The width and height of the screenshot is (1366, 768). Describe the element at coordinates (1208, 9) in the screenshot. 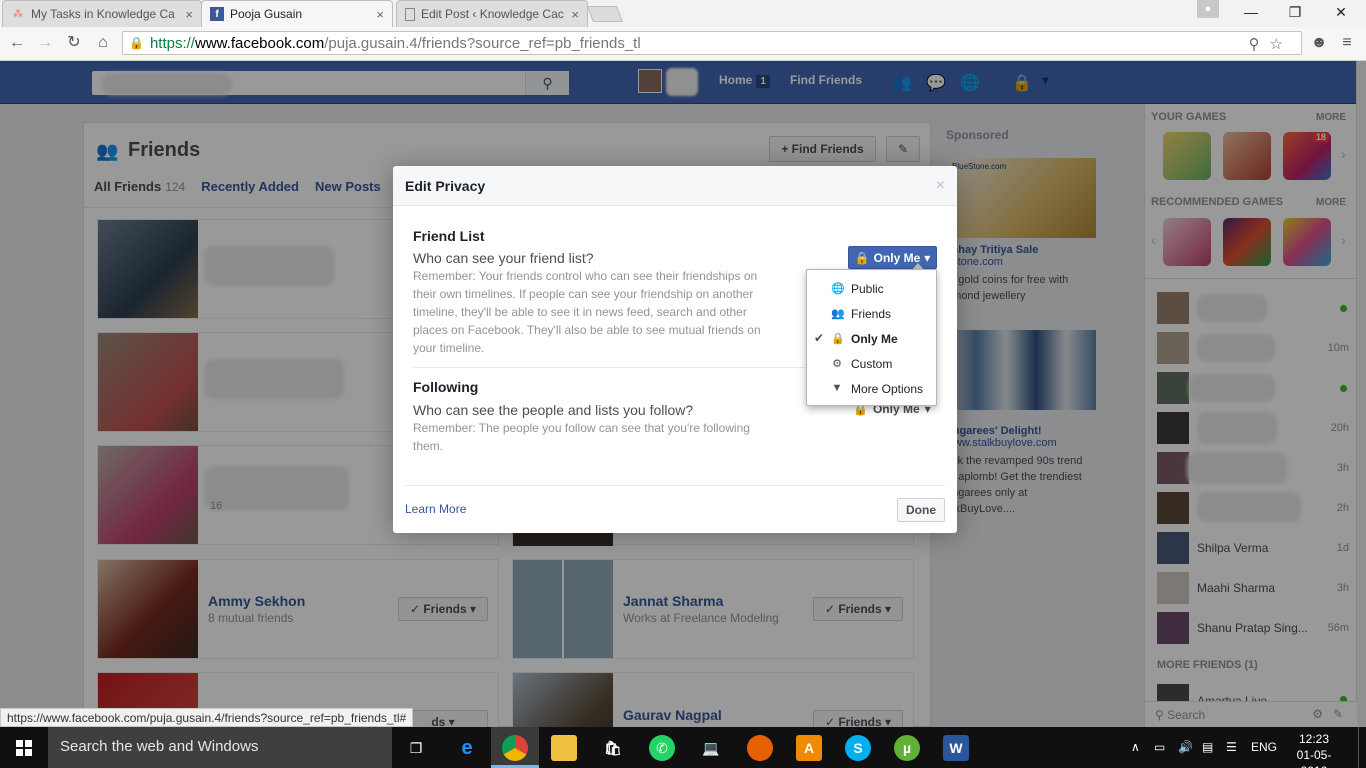

I see `profile-icon: ●` at that location.